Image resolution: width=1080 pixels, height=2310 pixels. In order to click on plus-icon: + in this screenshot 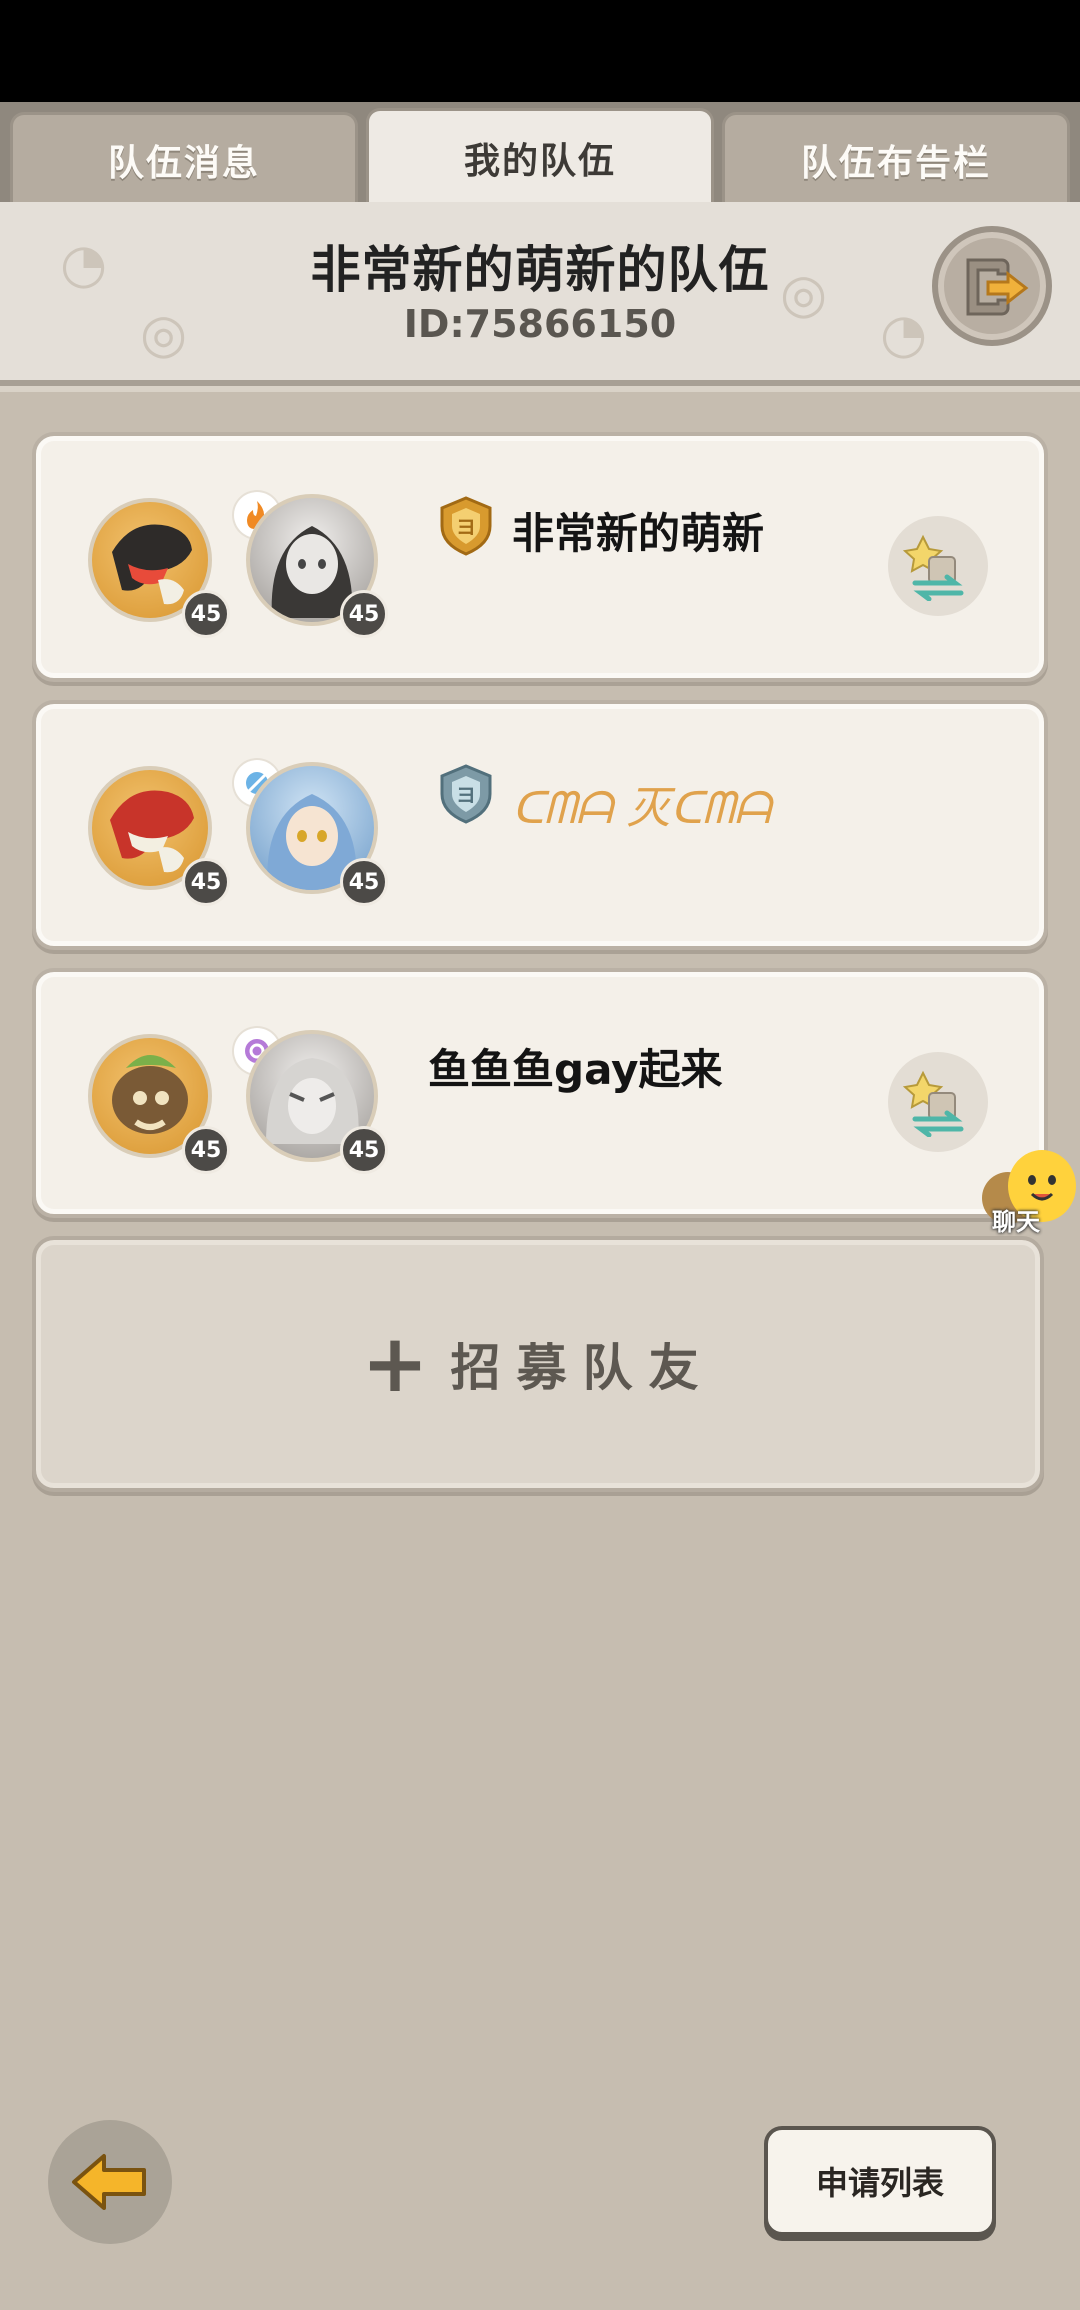, I will do `click(395, 1363)`.